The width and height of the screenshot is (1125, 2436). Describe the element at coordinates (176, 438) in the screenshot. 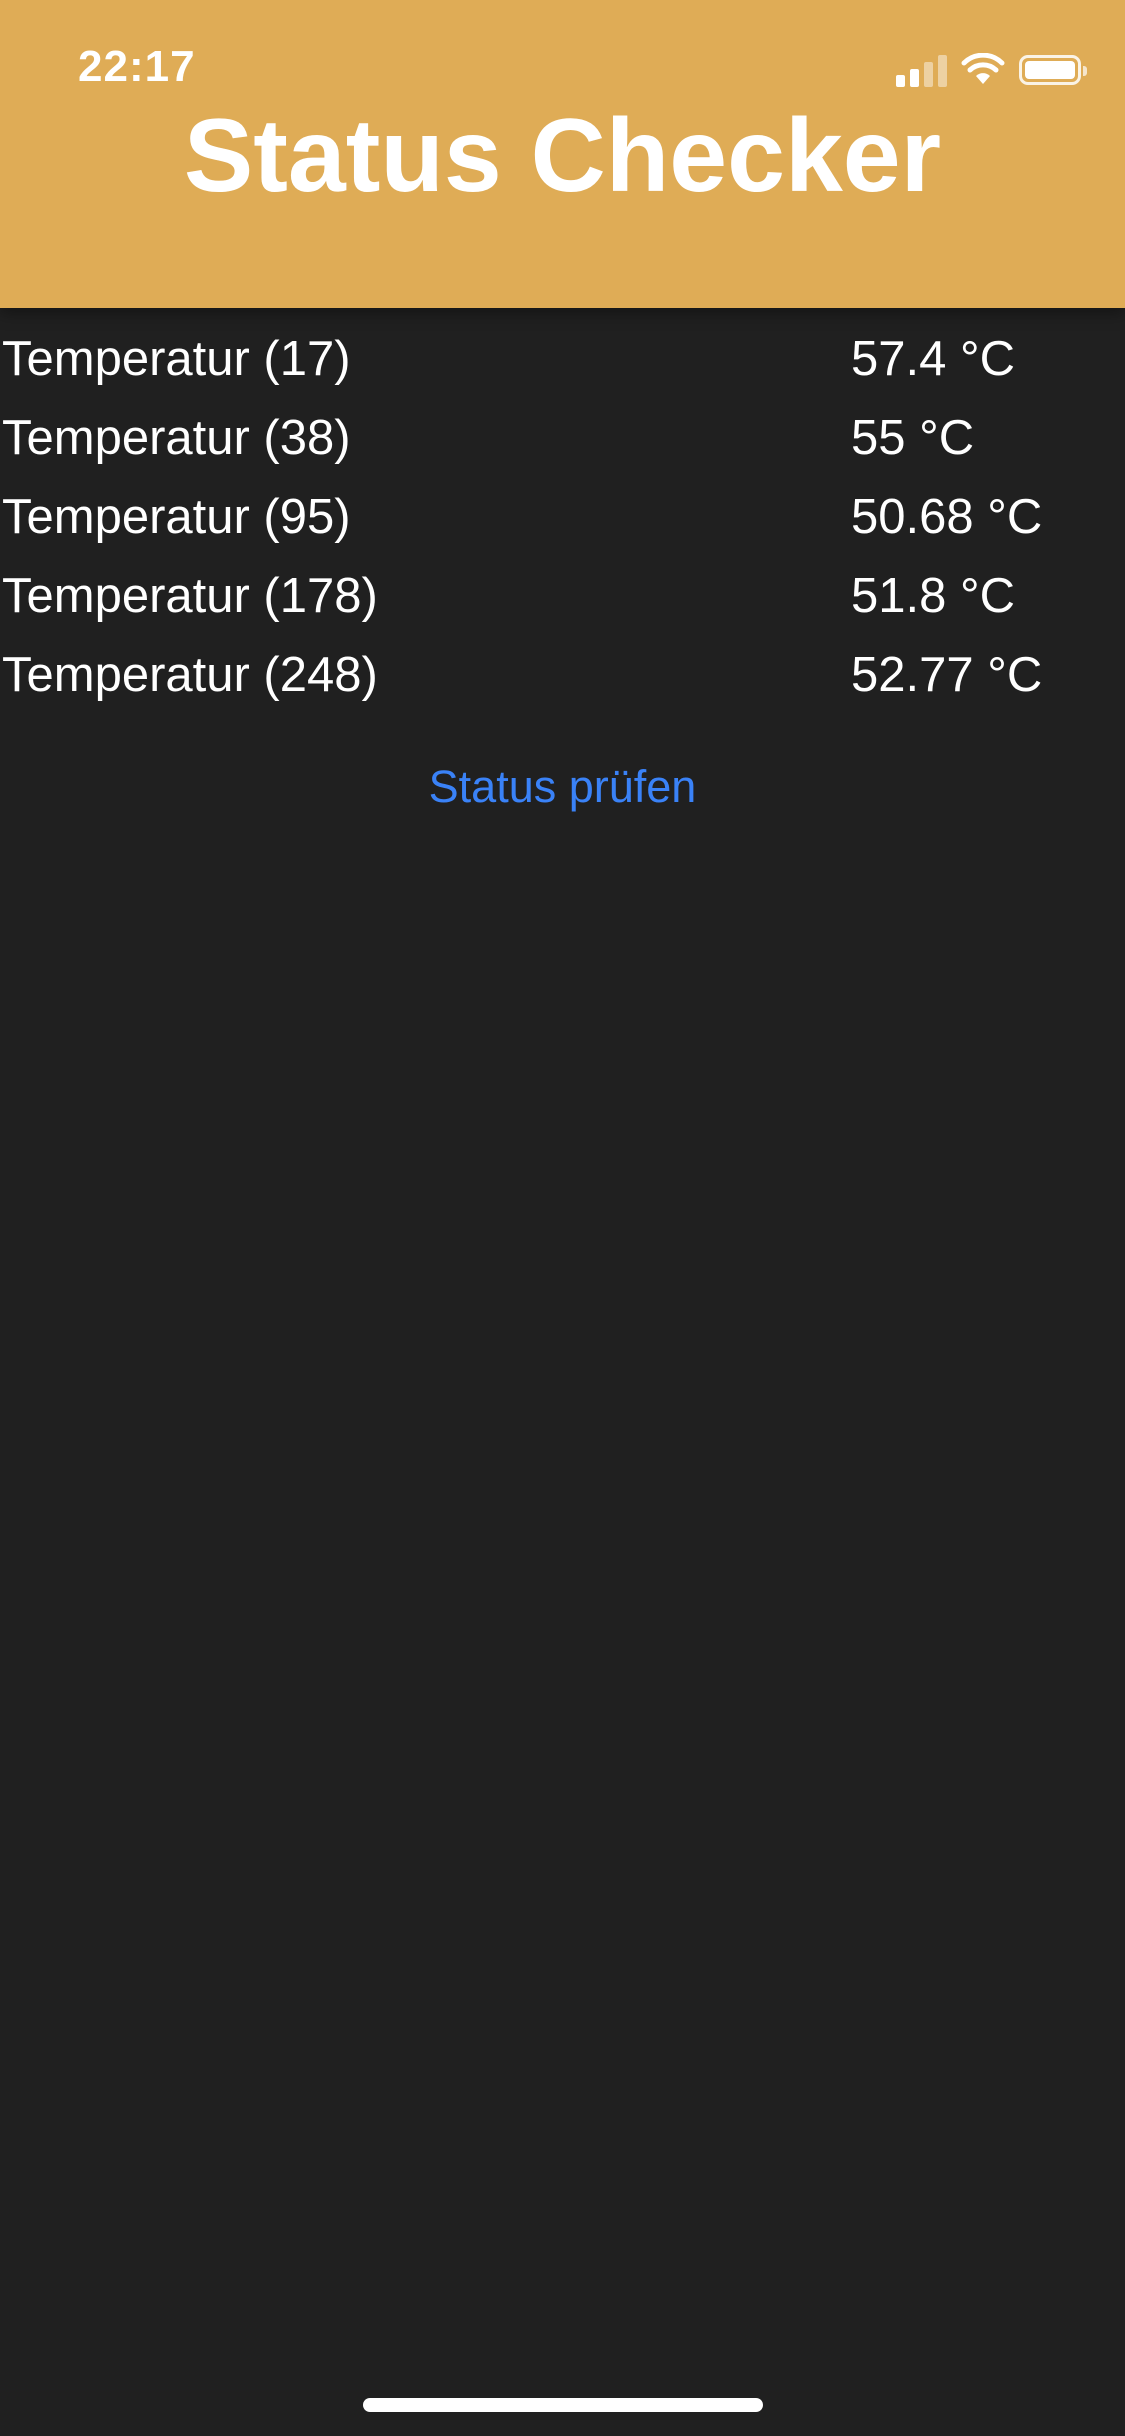

I see `reading-label: Temperatur (38)` at that location.